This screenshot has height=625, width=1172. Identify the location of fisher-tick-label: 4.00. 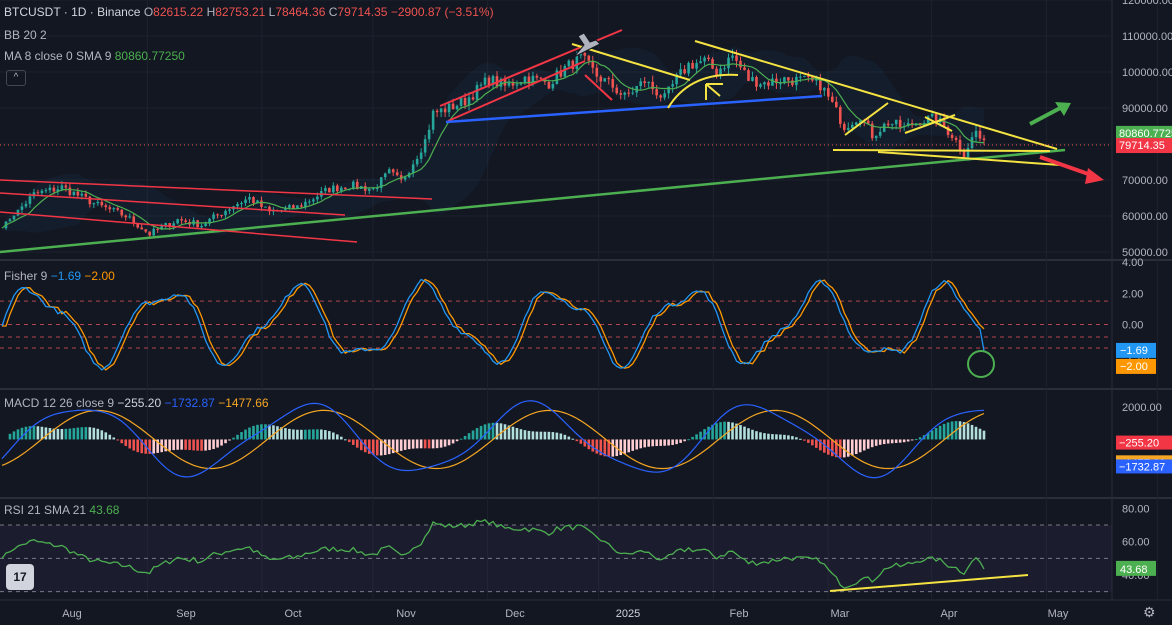
(1132, 263).